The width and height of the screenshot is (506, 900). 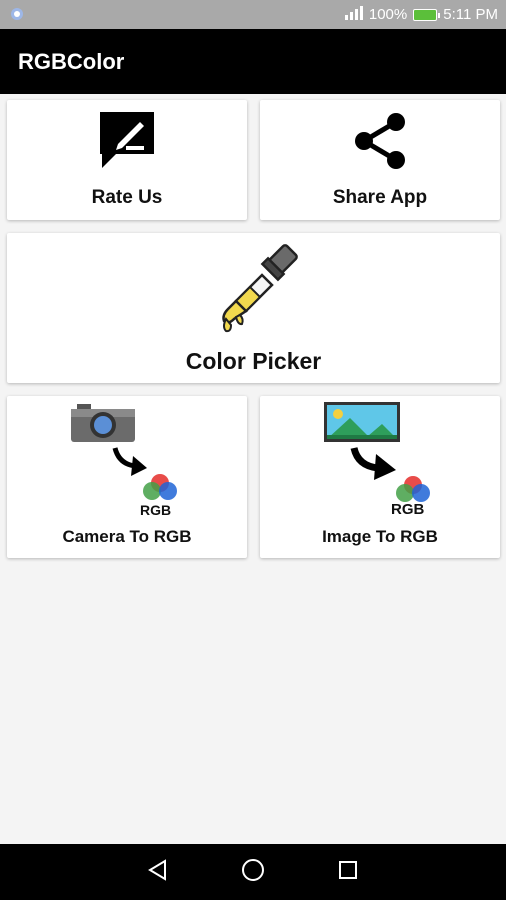 What do you see at coordinates (17, 16) in the screenshot?
I see `notification-icon` at bounding box center [17, 16].